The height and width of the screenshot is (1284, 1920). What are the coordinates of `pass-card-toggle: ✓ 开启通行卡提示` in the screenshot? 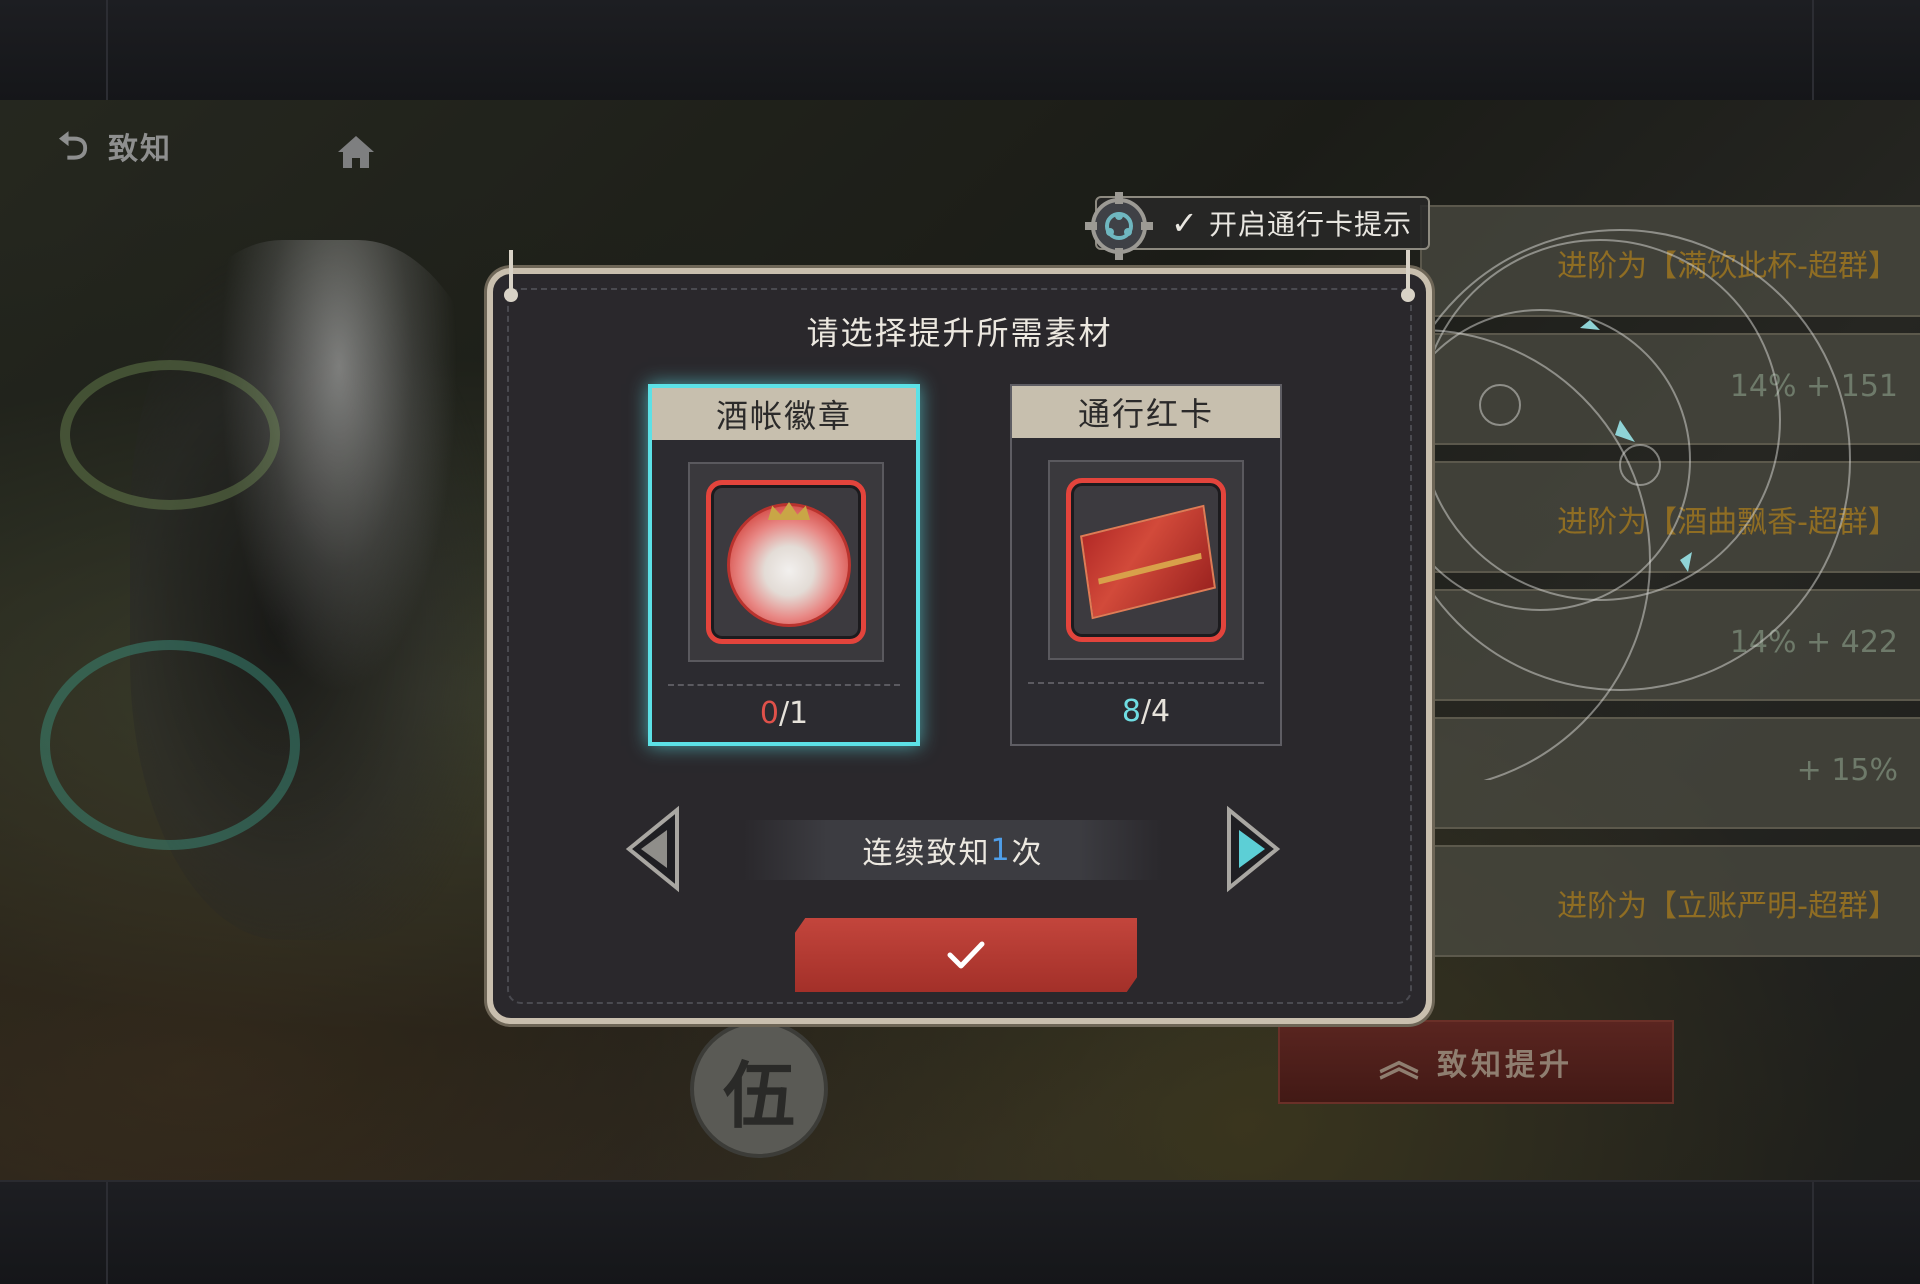 It's located at (1257, 226).